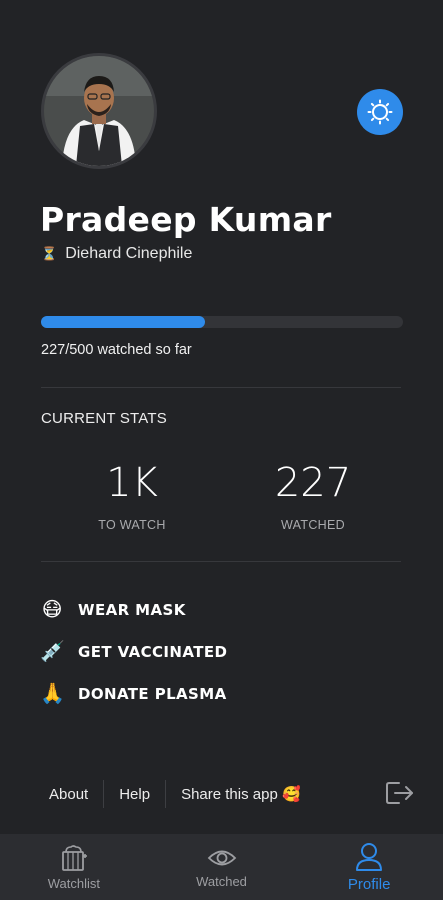  I want to click on stat-value: 1K, so click(132, 483).